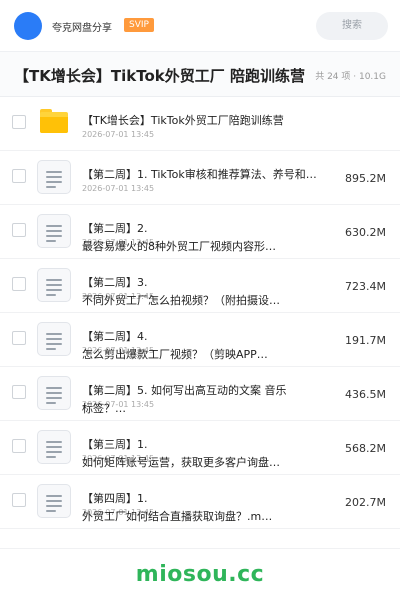 Image resolution: width=400 pixels, height=600 pixels. Describe the element at coordinates (159, 76) in the screenshot. I see `page-title: 【TK增长会】TikTok外贸工厂 陪跑训练营` at that location.